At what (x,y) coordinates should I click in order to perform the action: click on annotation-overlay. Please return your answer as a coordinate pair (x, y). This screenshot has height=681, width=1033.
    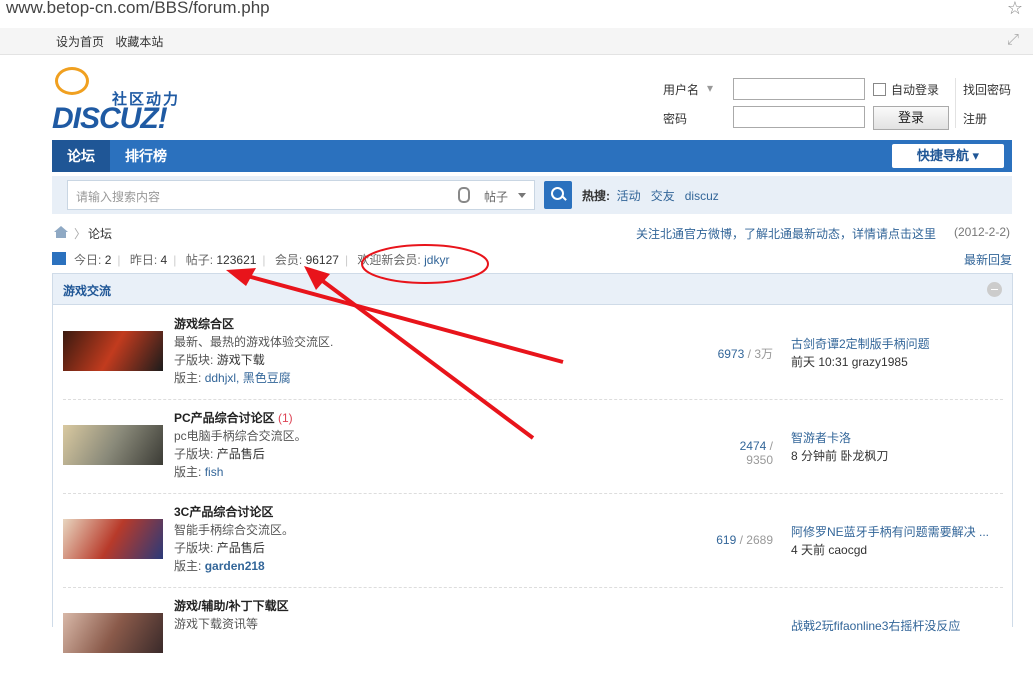
    Looking at the image, I should click on (395, 342).